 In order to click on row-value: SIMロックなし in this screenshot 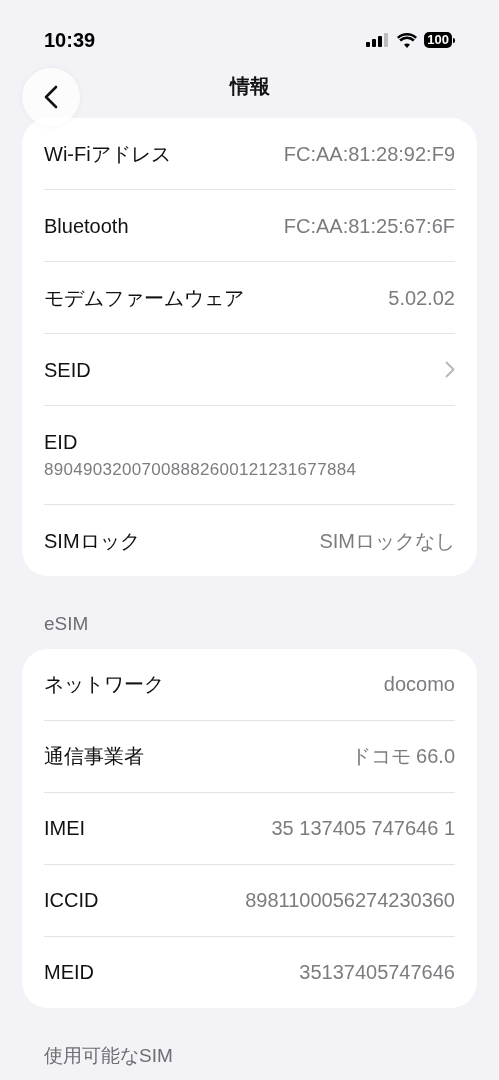, I will do `click(387, 541)`.